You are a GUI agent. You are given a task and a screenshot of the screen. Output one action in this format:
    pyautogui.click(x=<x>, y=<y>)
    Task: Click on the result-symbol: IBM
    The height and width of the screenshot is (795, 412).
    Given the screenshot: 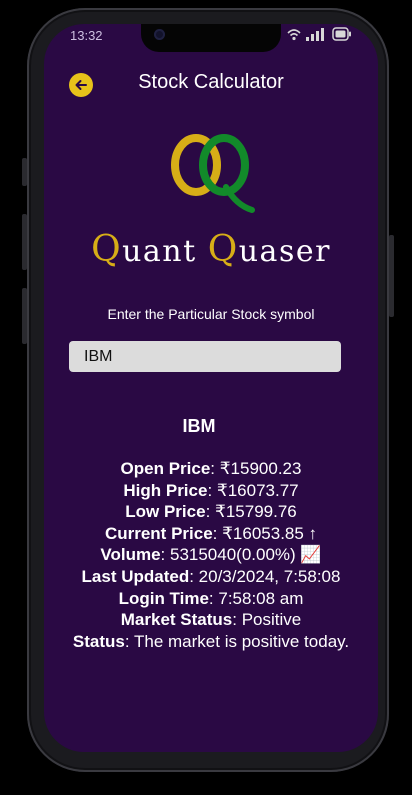 What is the action you would take?
    pyautogui.click(x=199, y=426)
    